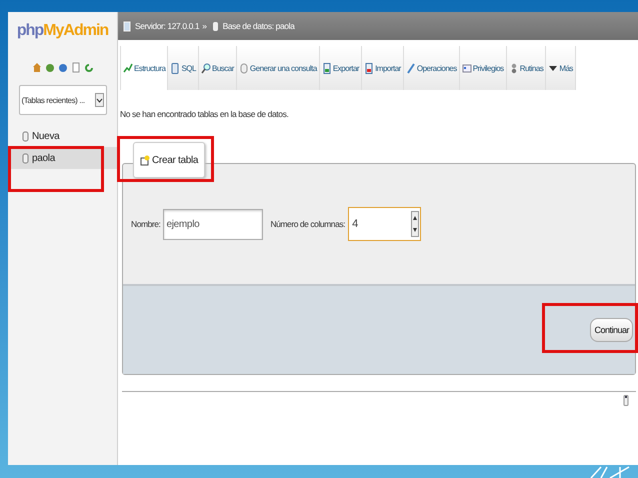 Image resolution: width=638 pixels, height=478 pixels. What do you see at coordinates (213, 224) in the screenshot?
I see `input-field: ejemplo` at bounding box center [213, 224].